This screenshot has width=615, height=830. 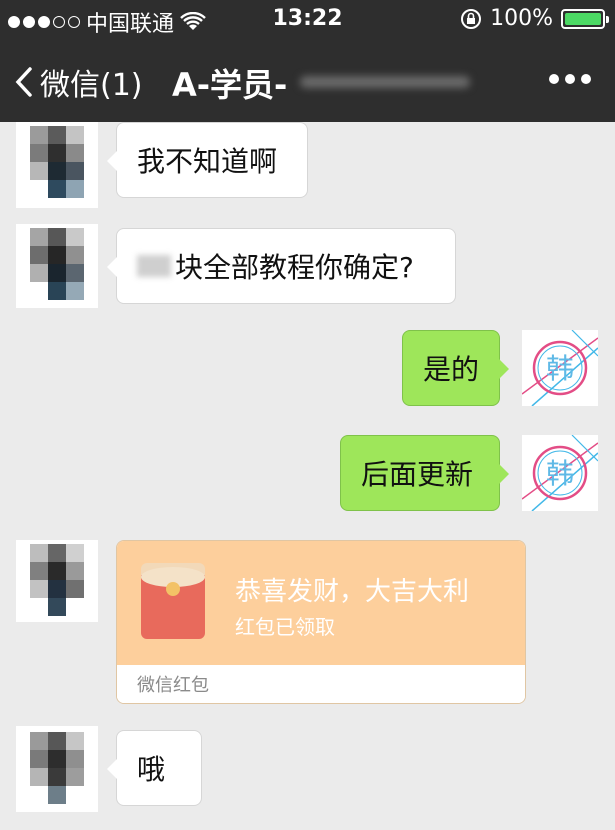 I want to click on message-text: 哦, so click(x=151, y=769).